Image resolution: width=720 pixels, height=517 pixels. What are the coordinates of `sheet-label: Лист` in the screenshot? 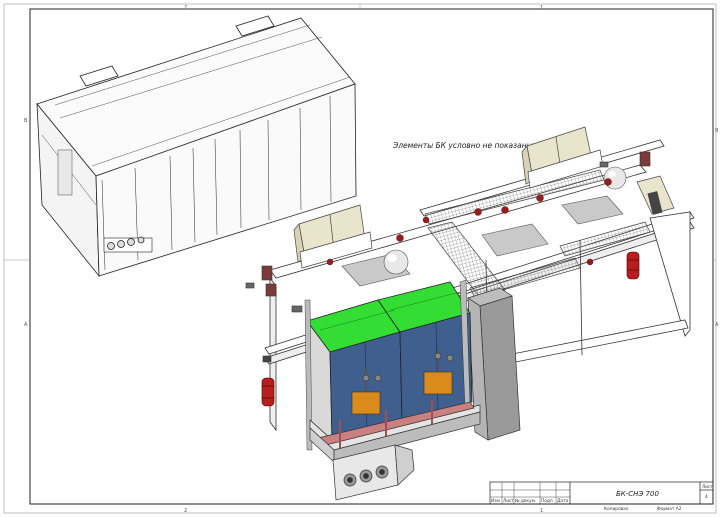 It's located at (707, 487).